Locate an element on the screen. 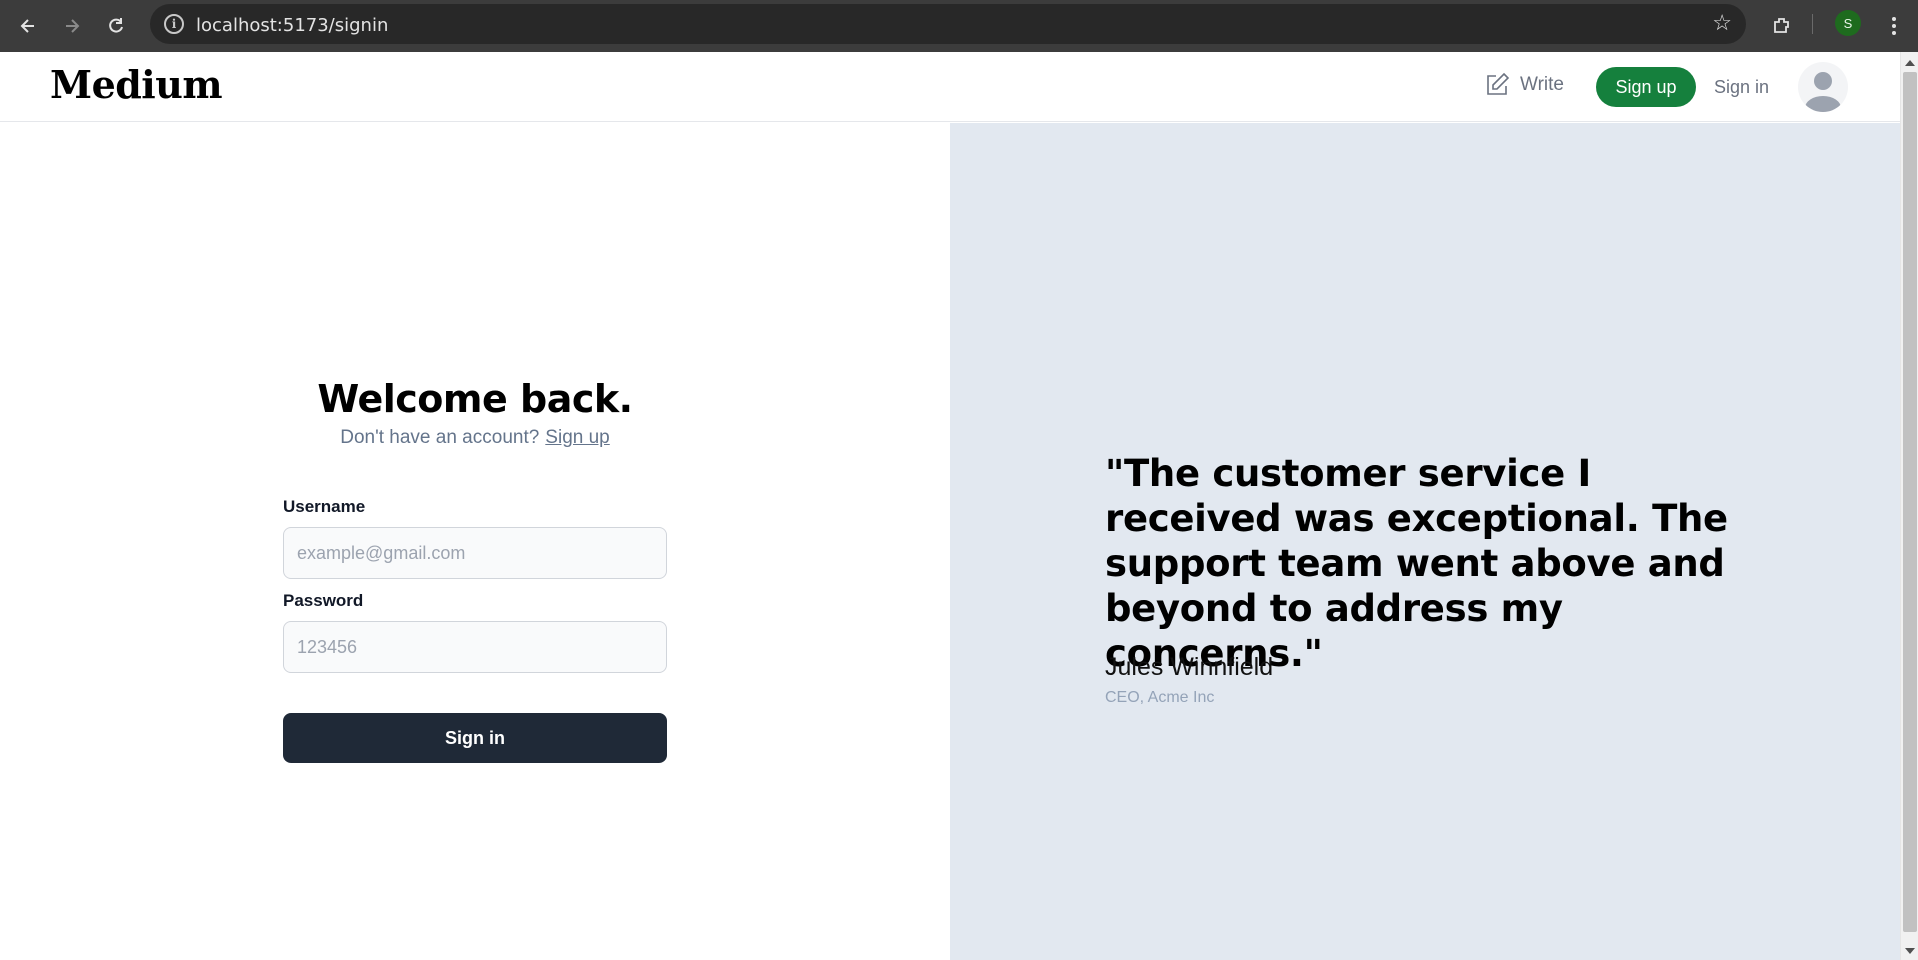 The height and width of the screenshot is (960, 1918). forward-arrow-icon is located at coordinates (72, 26).